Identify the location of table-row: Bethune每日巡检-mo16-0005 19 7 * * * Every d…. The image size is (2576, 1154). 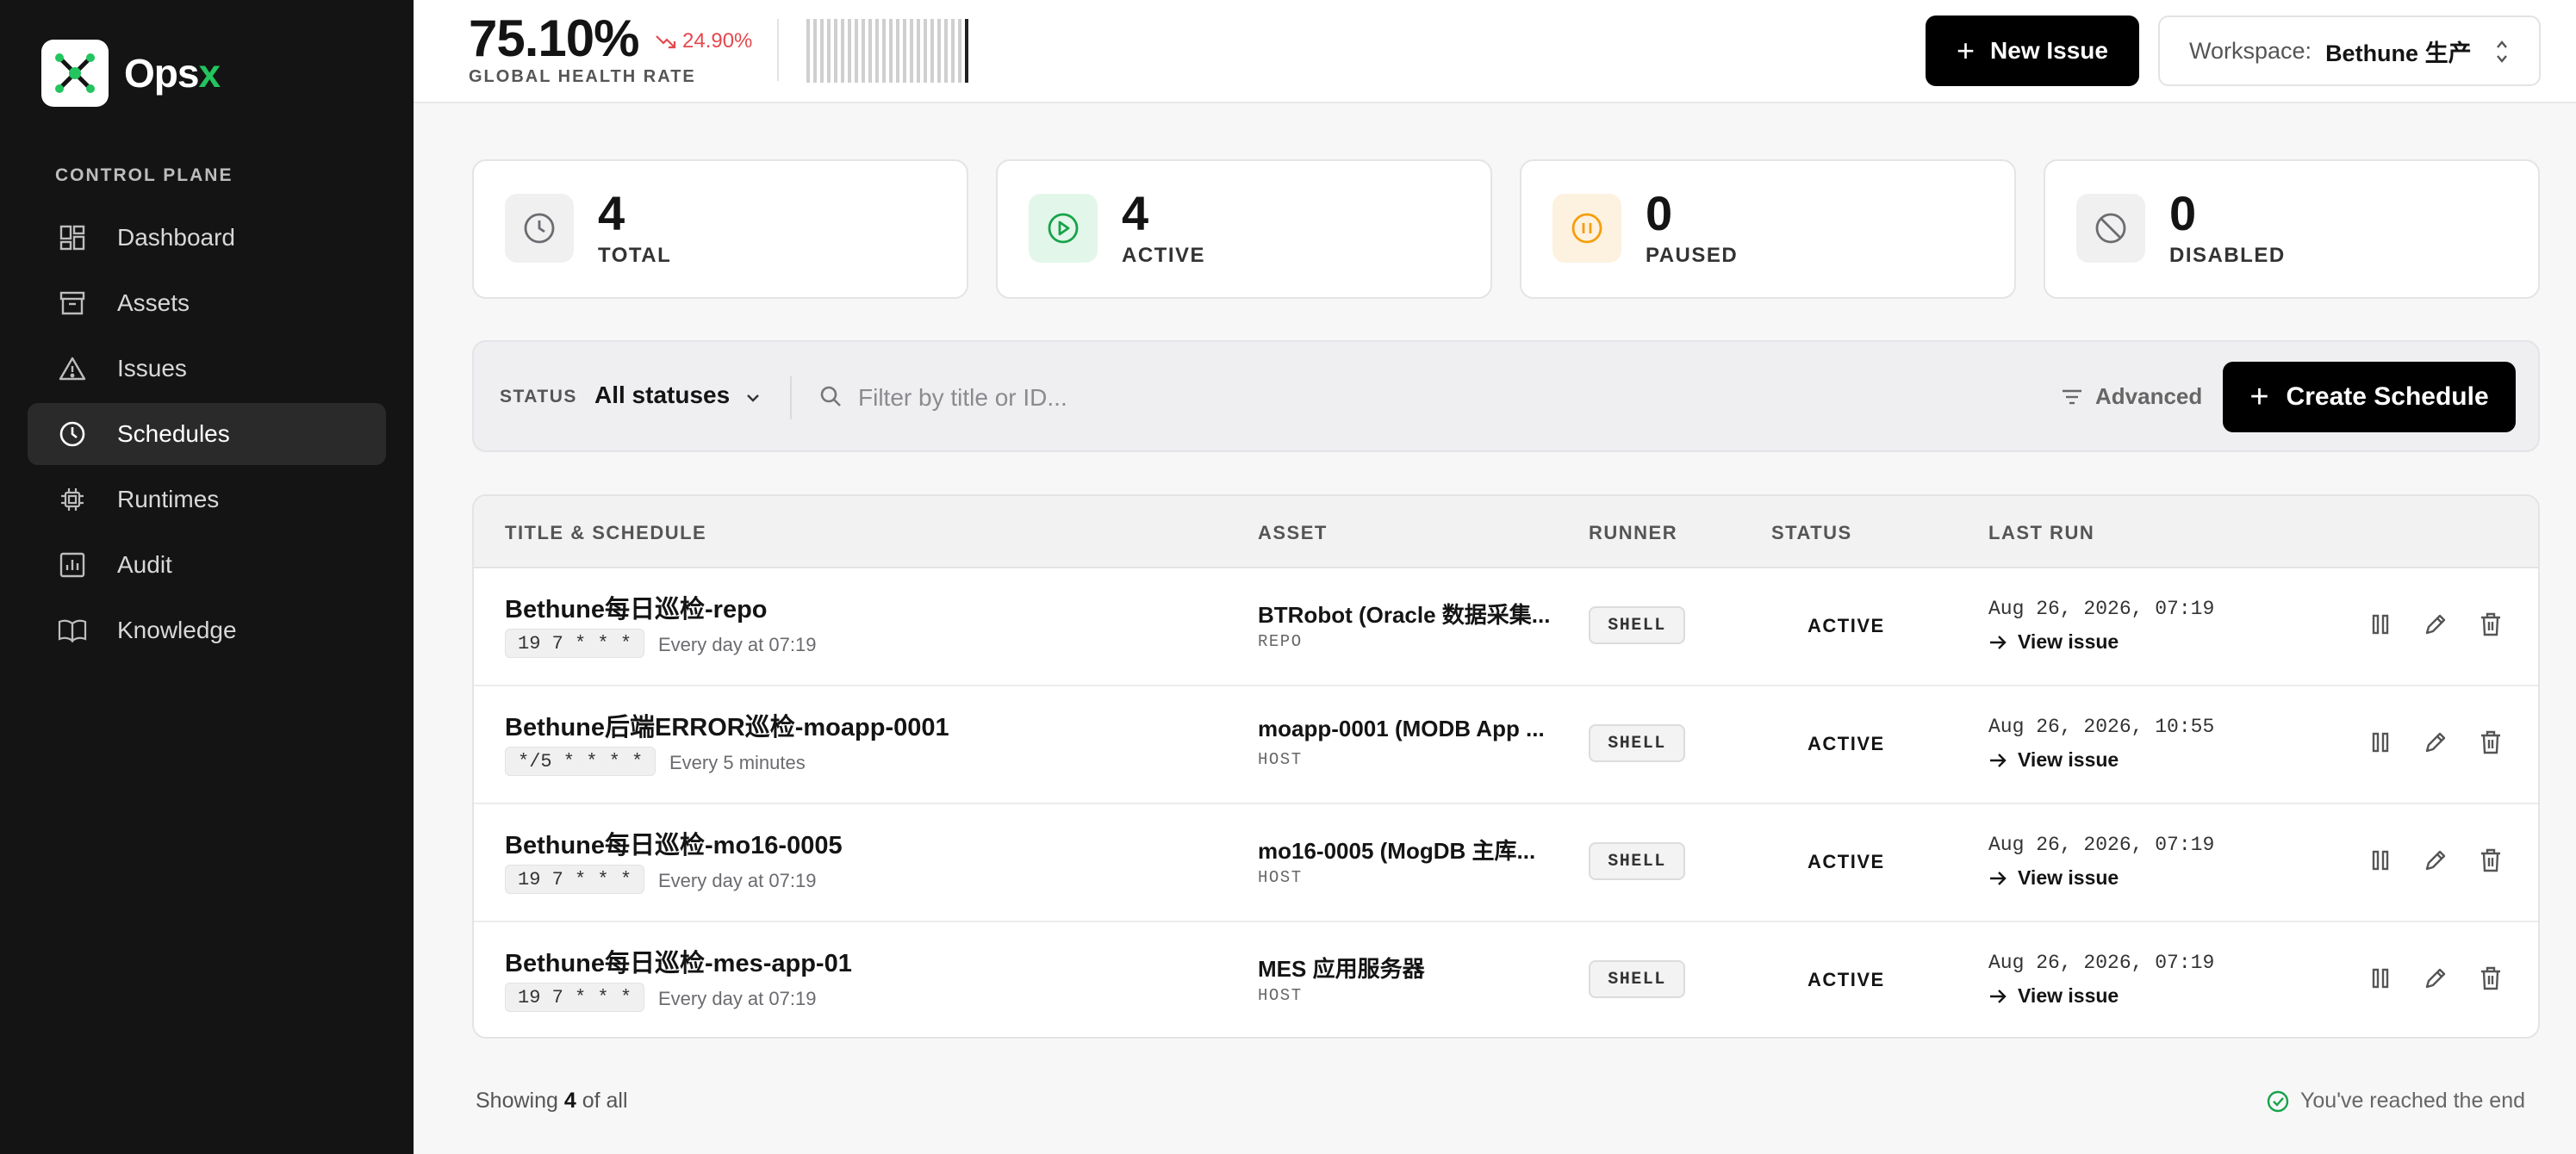
(1506, 863).